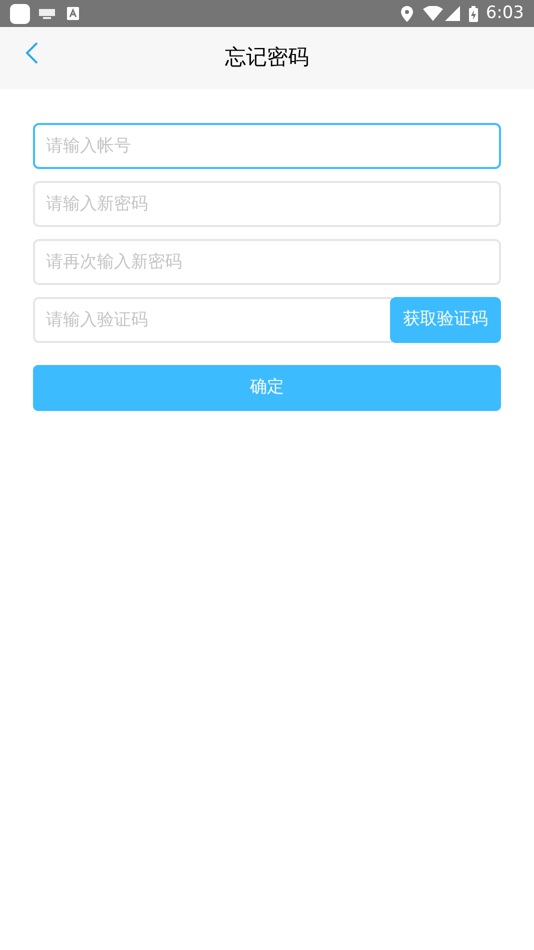 The image size is (534, 950). What do you see at coordinates (406, 14) in the screenshot?
I see `location-icon` at bounding box center [406, 14].